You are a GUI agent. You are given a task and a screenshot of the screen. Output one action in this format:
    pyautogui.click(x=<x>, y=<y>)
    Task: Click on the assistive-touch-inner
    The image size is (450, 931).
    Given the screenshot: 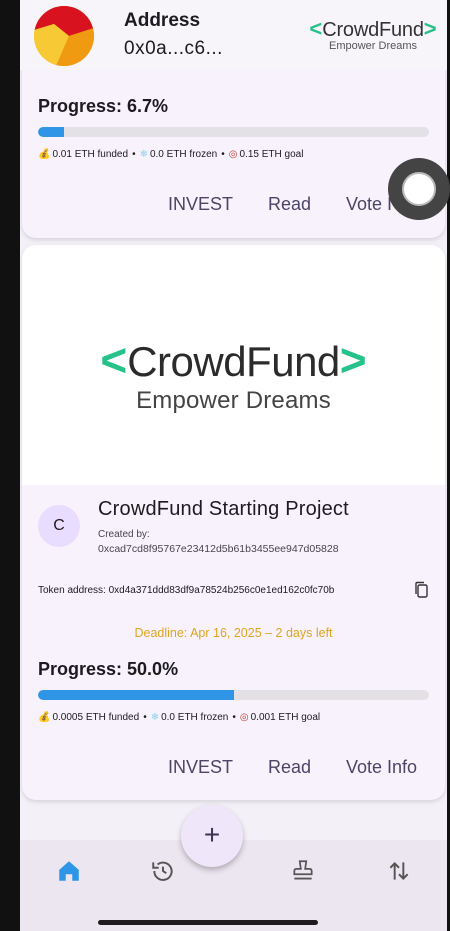 What is the action you would take?
    pyautogui.click(x=419, y=189)
    